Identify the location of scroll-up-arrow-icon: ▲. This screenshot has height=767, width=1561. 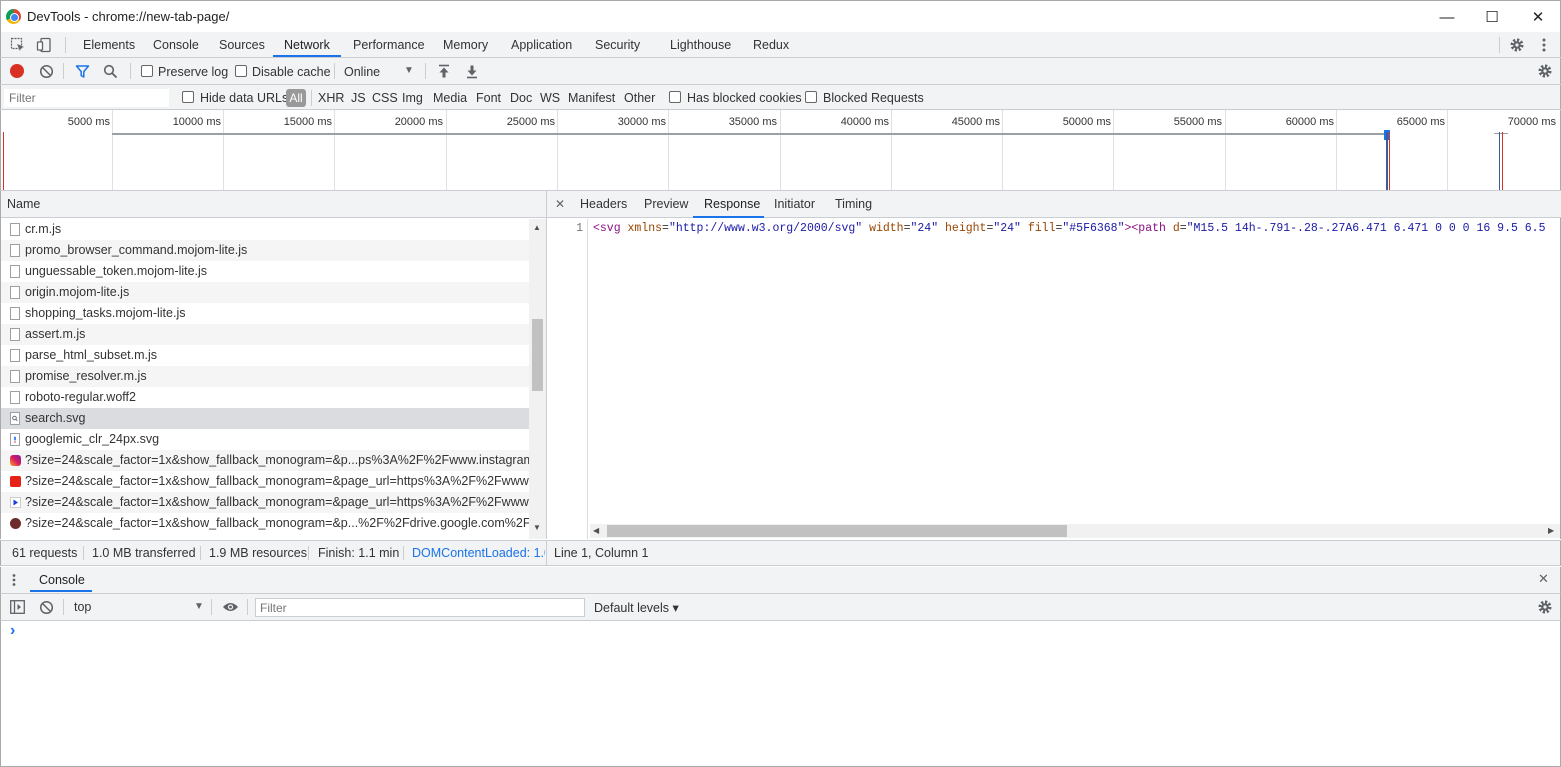
(537, 227).